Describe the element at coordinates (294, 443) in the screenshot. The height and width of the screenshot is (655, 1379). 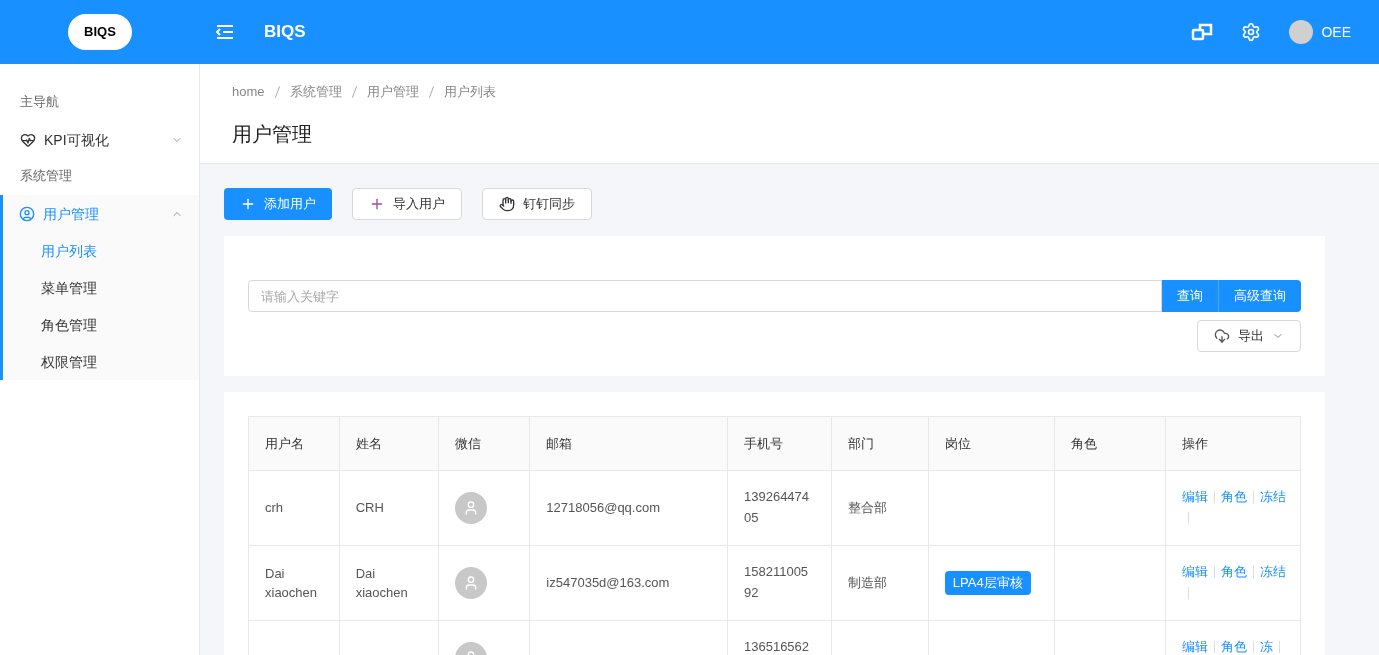
I see `column-header: 用户名` at that location.